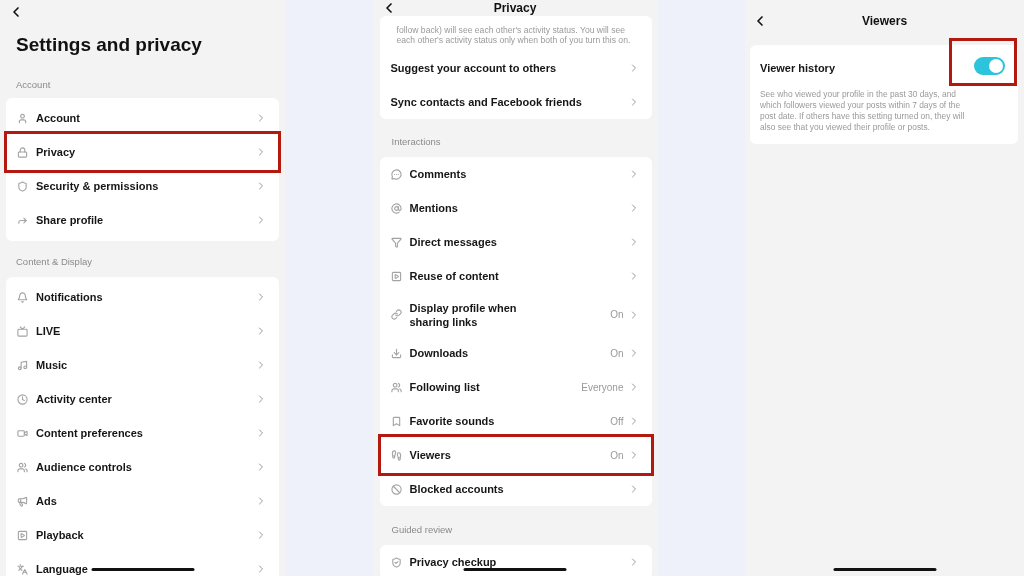 Image resolution: width=1024 pixels, height=576 pixels. I want to click on settings-row: Music, so click(142, 365).